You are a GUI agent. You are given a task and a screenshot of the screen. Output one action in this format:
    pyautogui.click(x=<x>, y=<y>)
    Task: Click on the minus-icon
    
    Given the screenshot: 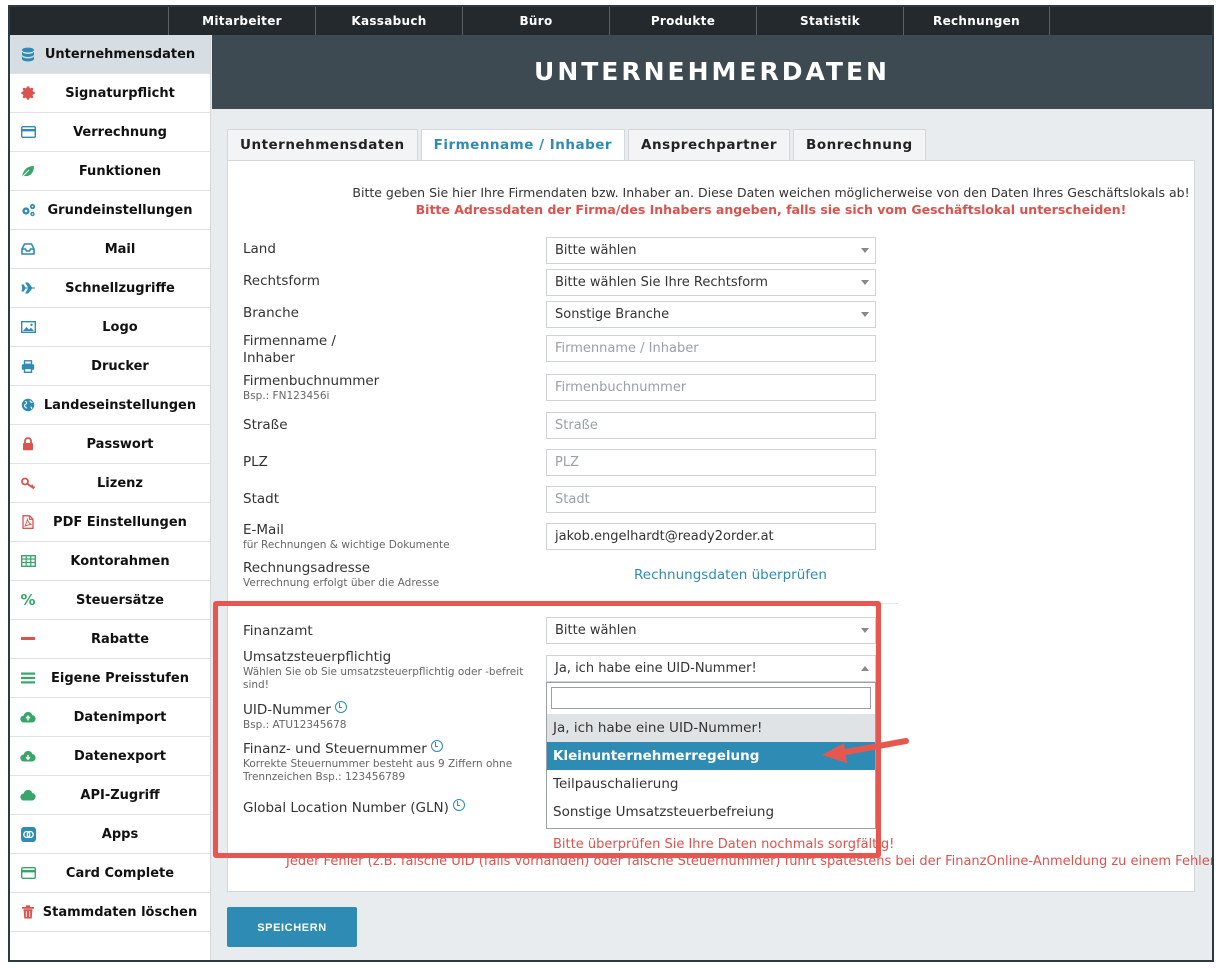 What is the action you would take?
    pyautogui.click(x=28, y=639)
    